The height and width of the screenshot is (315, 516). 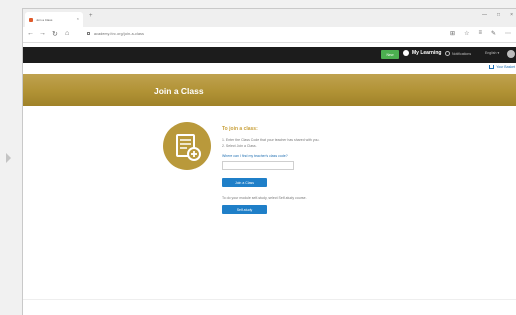 I want to click on forward-icon: →, so click(x=42, y=33).